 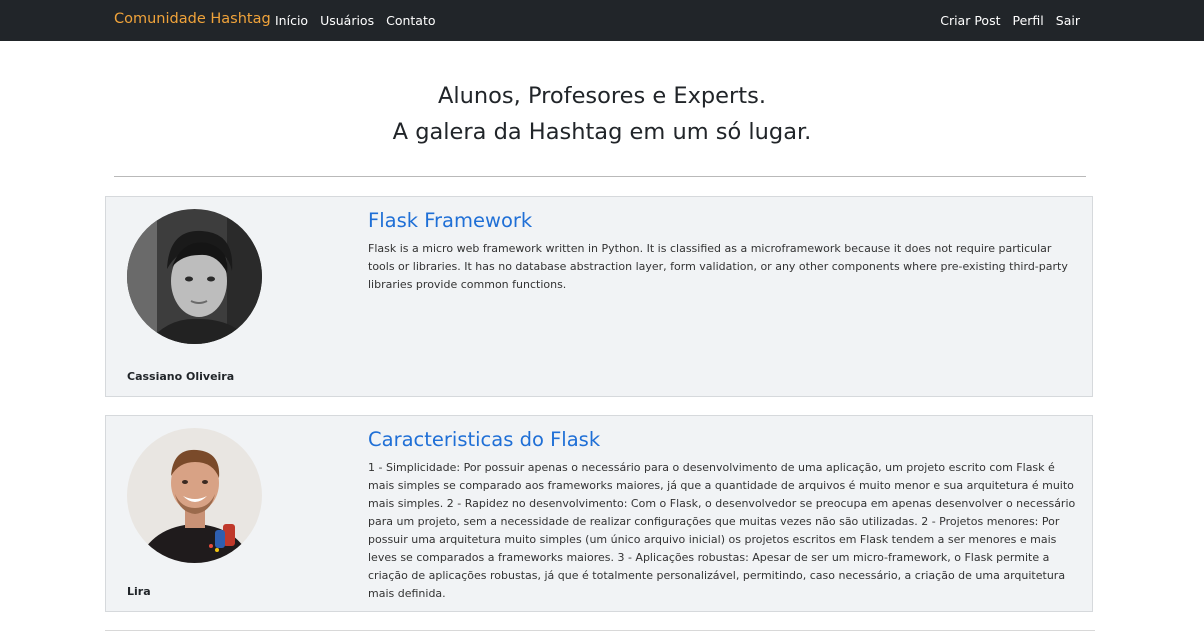 I want to click on user-photo-color-icon, so click(x=194, y=495).